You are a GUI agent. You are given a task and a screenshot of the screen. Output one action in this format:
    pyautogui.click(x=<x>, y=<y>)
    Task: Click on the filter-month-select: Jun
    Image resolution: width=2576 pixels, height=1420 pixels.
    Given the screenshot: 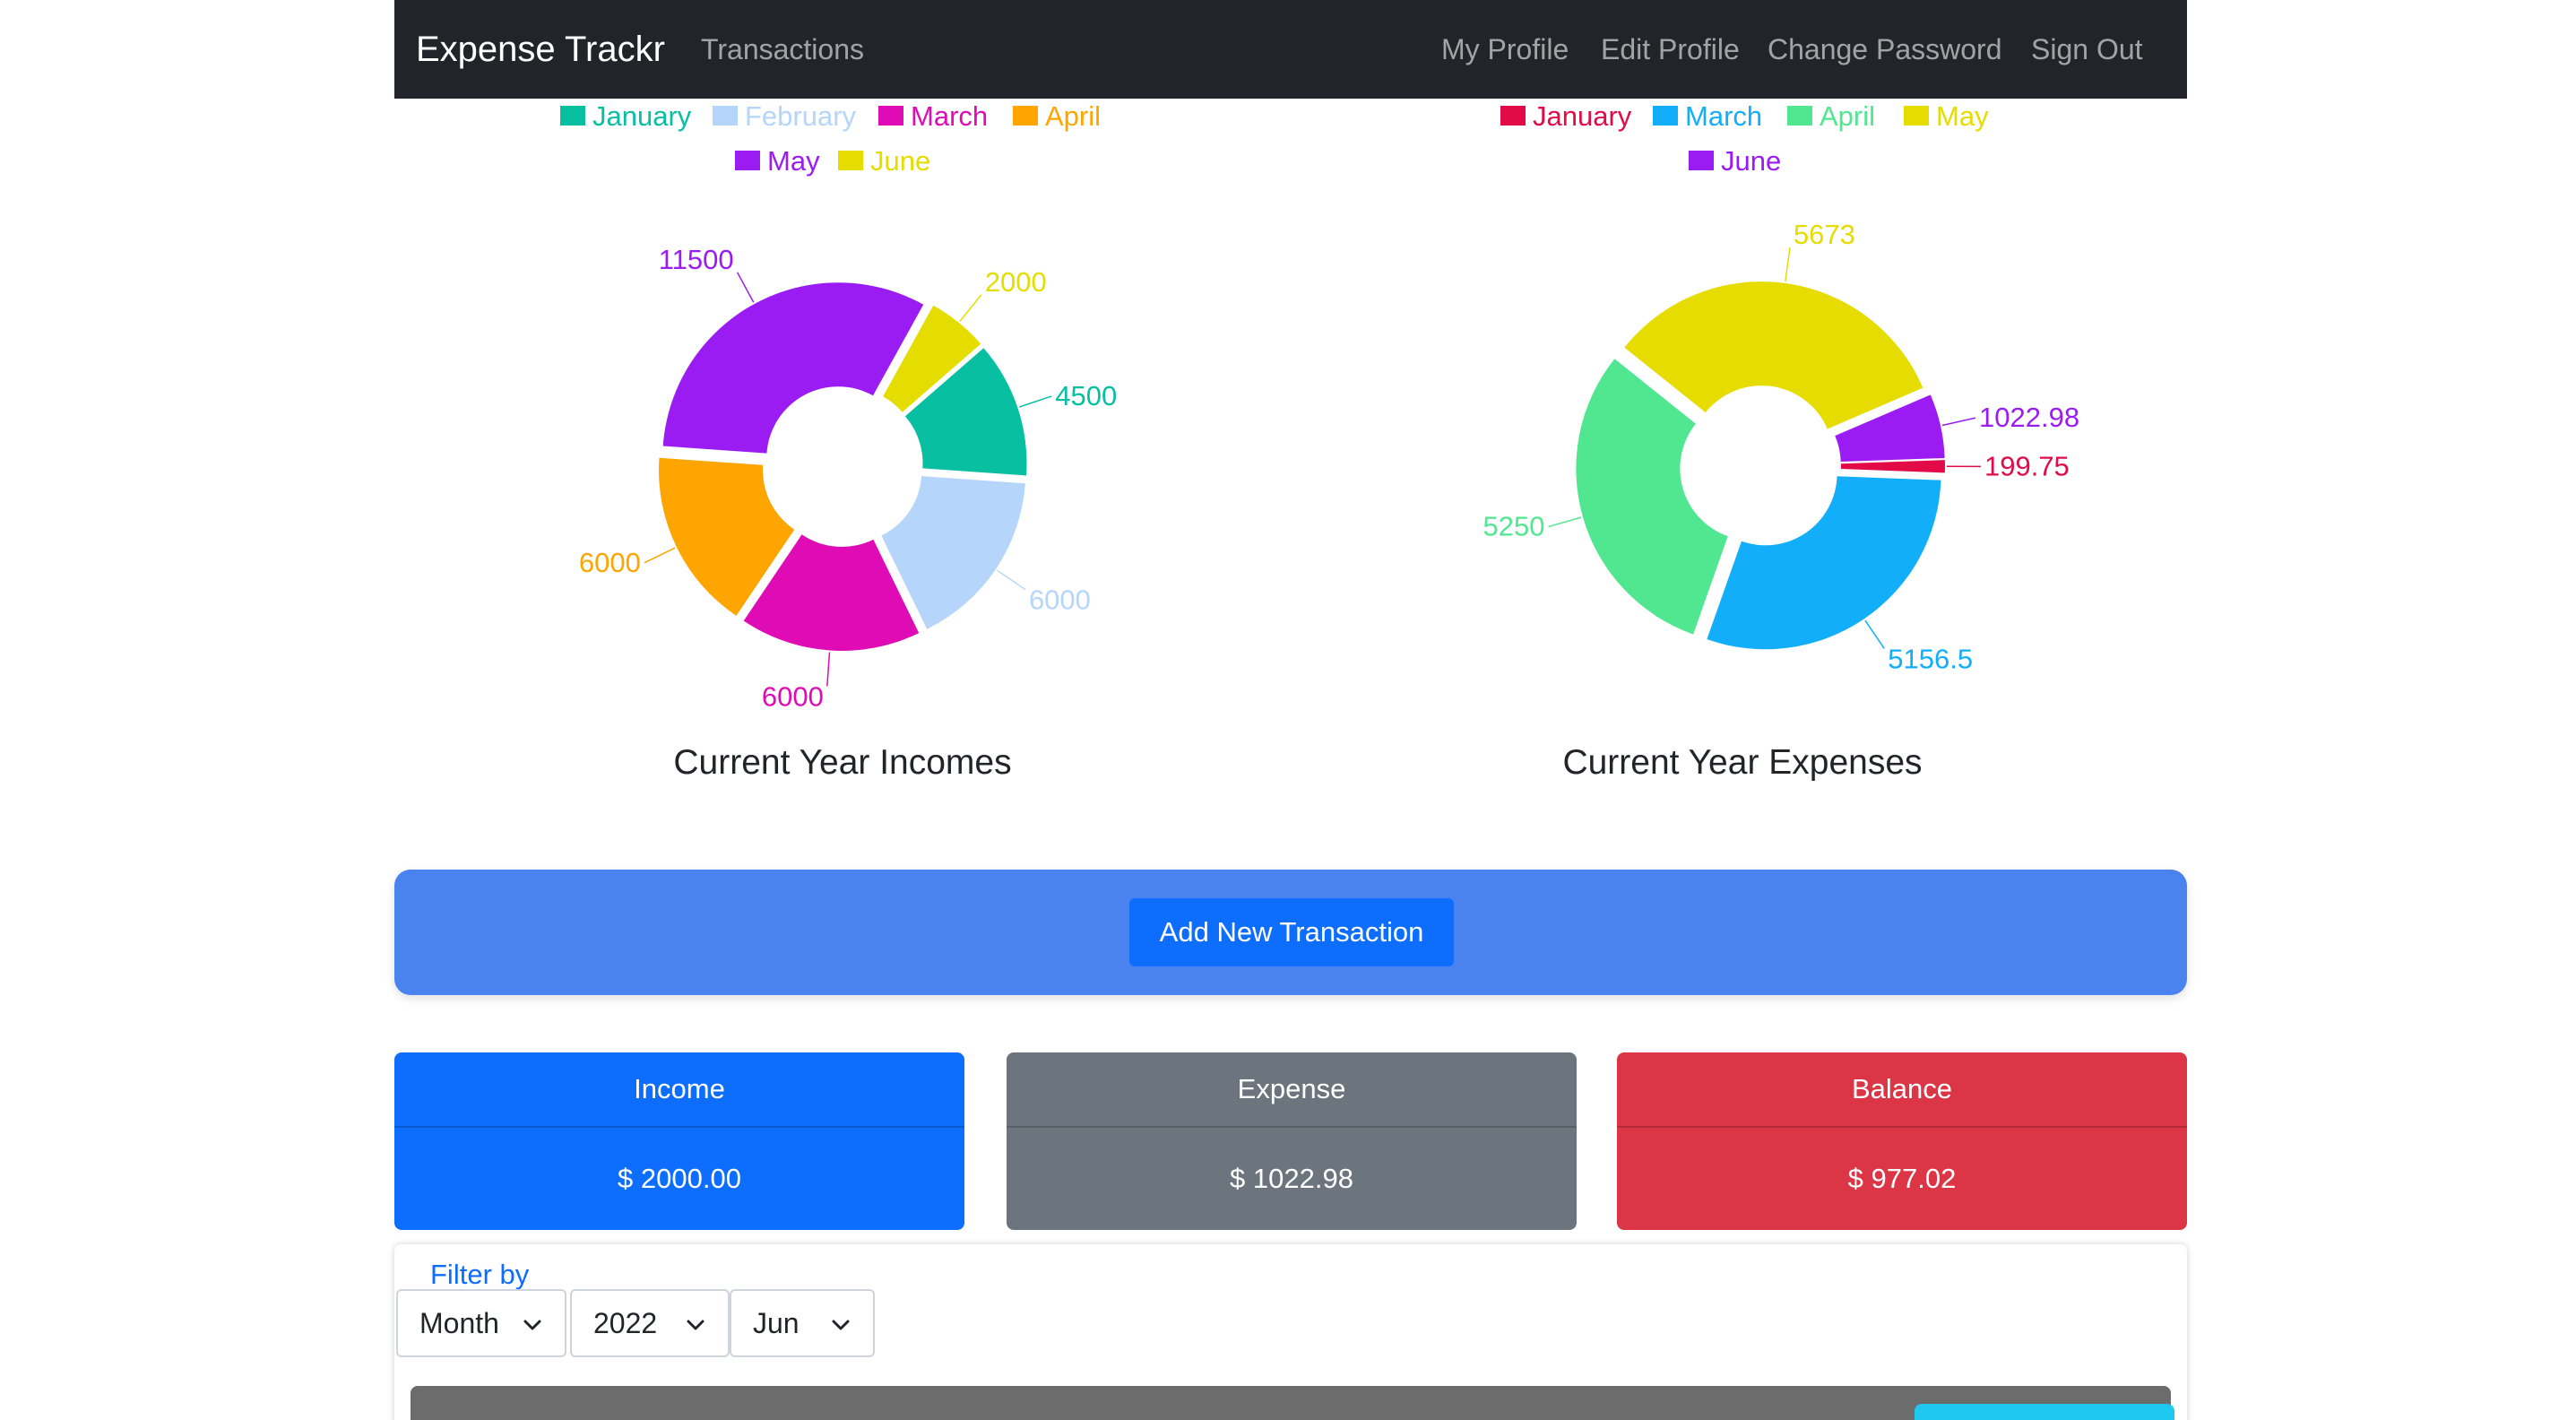 What is the action you would take?
    pyautogui.click(x=802, y=1323)
    